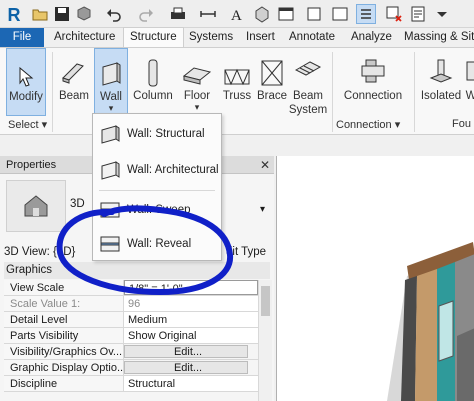 This screenshot has width=474, height=401. Describe the element at coordinates (157, 210) in the screenshot. I see `menu-item-wall-sweep: Wall: Sweep` at that location.